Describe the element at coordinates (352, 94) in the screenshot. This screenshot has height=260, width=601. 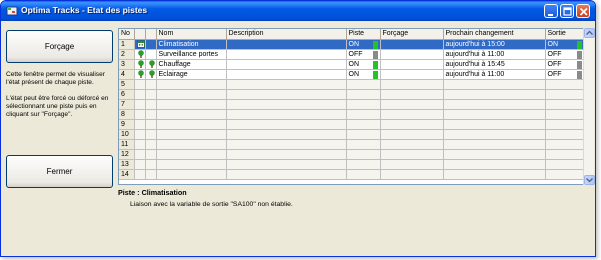
I see `table-row-empty: 6` at that location.